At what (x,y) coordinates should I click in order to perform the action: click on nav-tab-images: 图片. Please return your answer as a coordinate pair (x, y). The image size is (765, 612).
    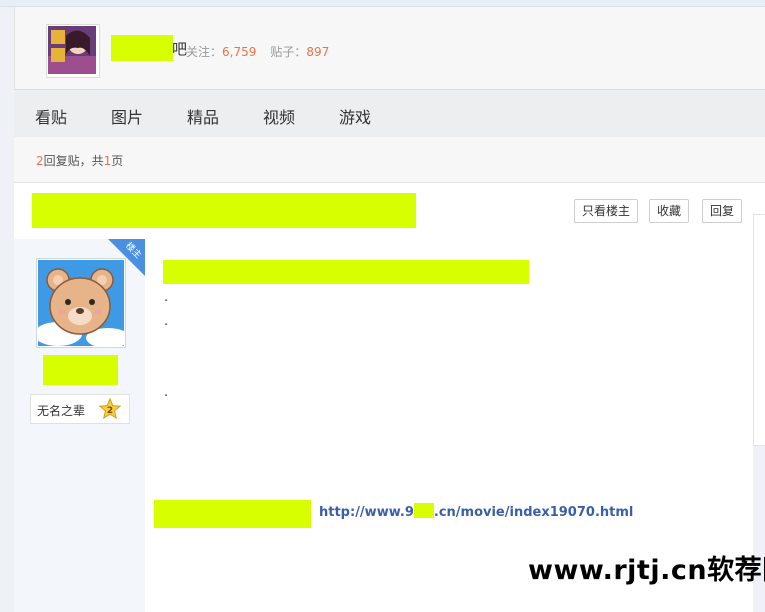
    Looking at the image, I should click on (127, 116).